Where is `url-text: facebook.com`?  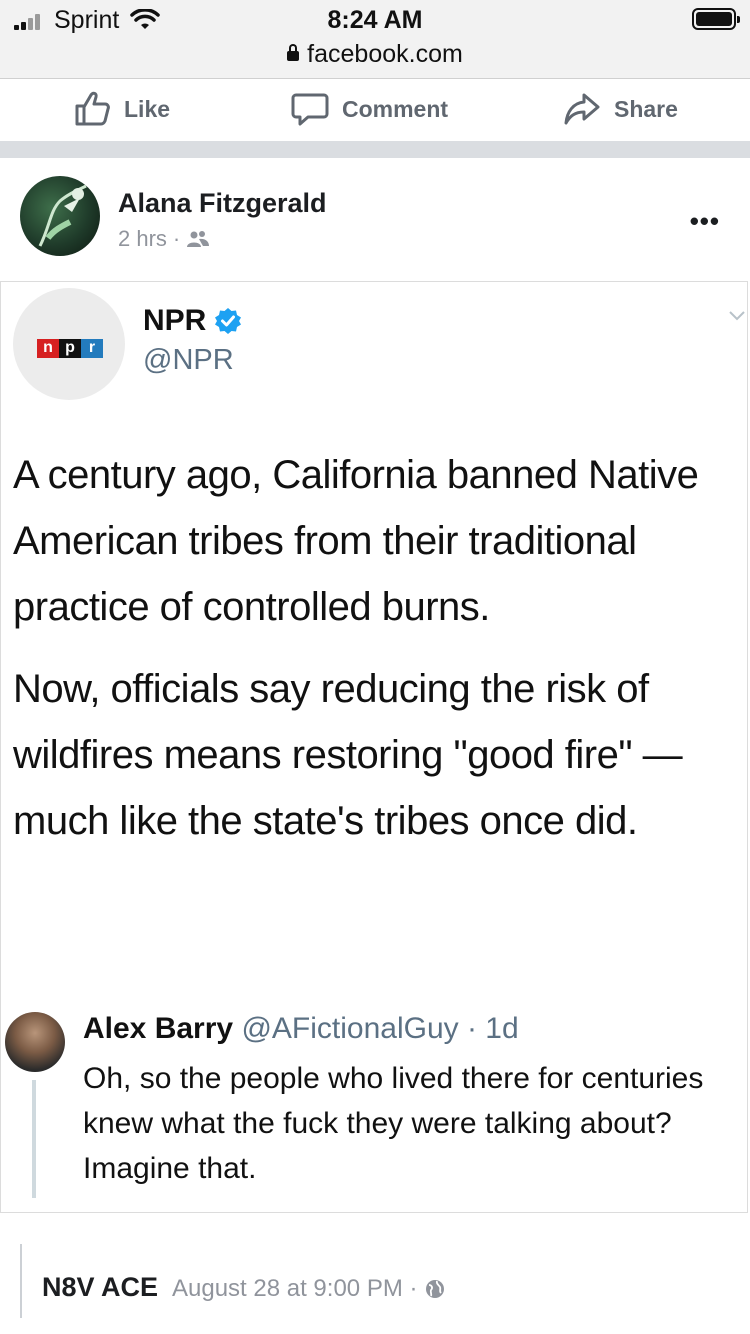 url-text: facebook.com is located at coordinates (385, 54).